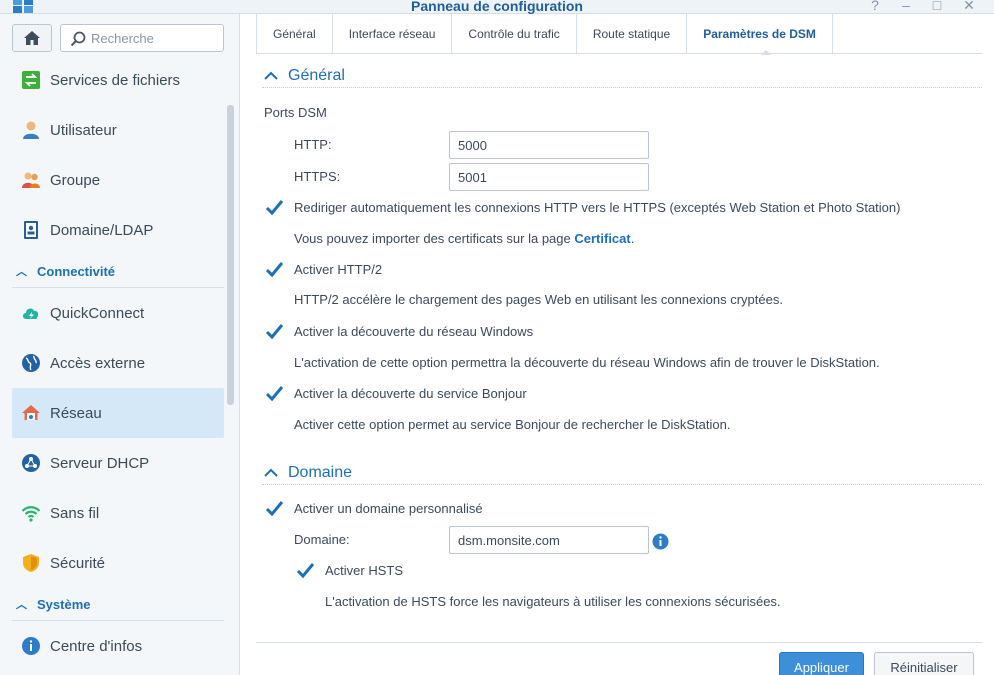 The width and height of the screenshot is (994, 675). What do you see at coordinates (96, 646) in the screenshot?
I see `sidebar-item-label: Centre d'infos` at bounding box center [96, 646].